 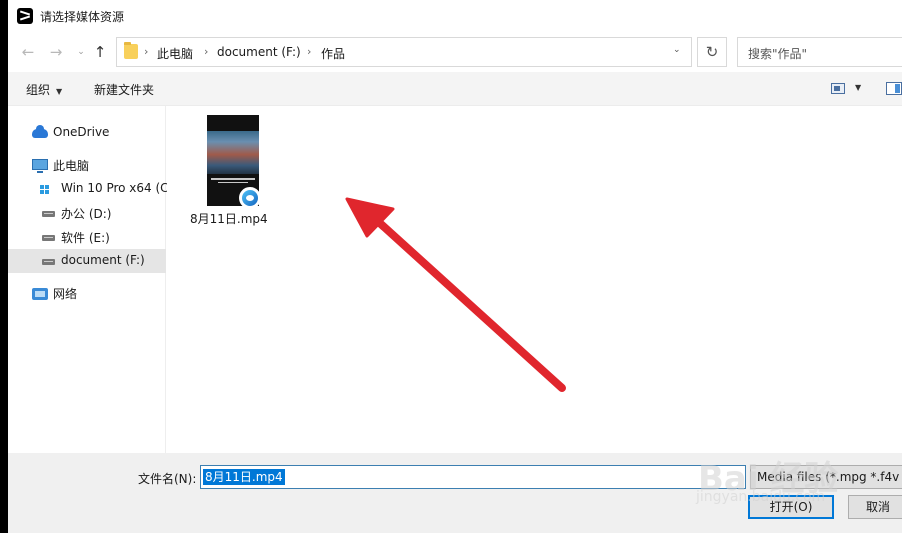 What do you see at coordinates (38, 90) in the screenshot?
I see `organize-label: 组织` at bounding box center [38, 90].